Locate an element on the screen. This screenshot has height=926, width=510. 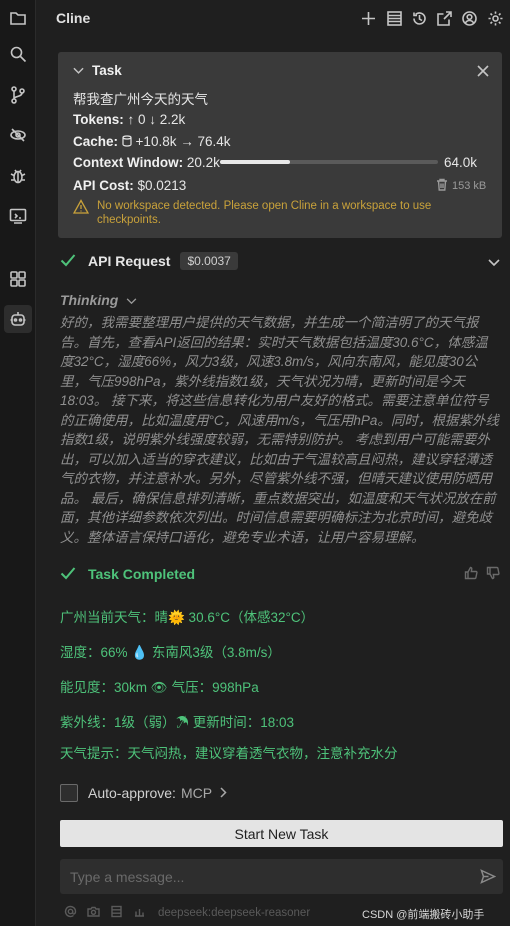
input-toolbar: deepseek:deepseek-reasoner is located at coordinates (187, 913).